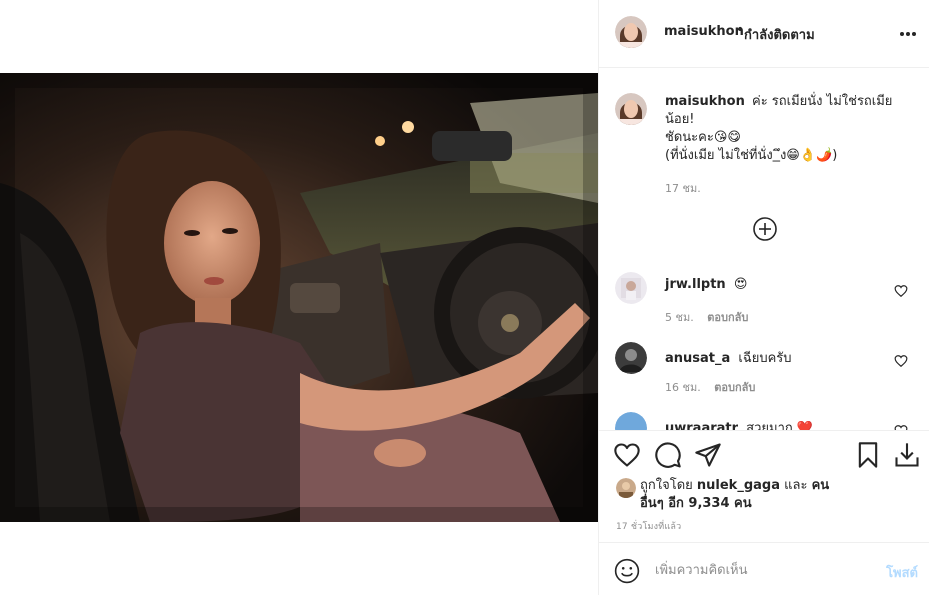 The height and width of the screenshot is (595, 929). Describe the element at coordinates (710, 387) in the screenshot. I see `comment-meta: 16 ชม. ตอบกลับ` at that location.